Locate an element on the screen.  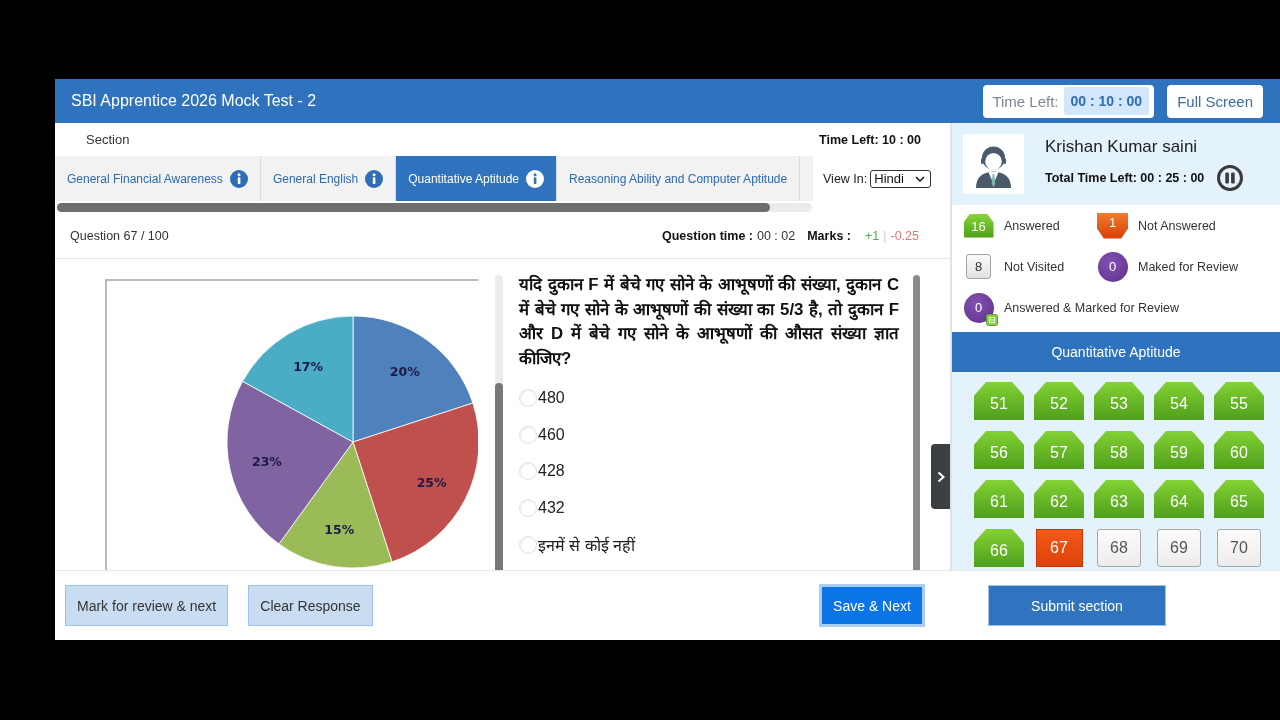
section-timer: Time Left: 10 : 00 is located at coordinates (870, 139).